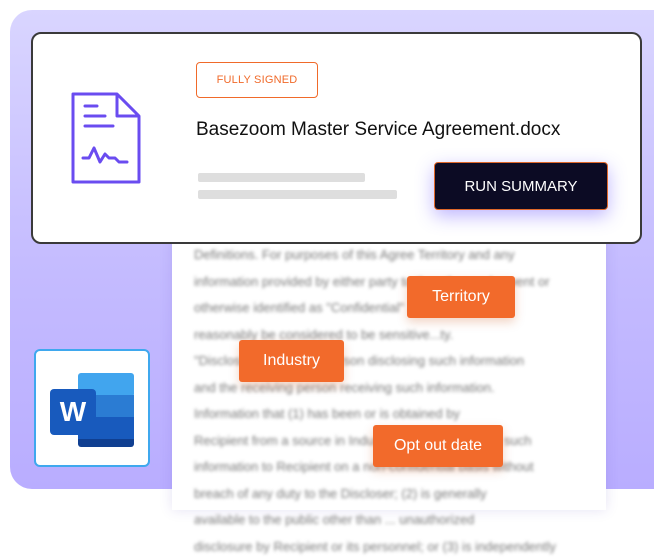 The height and width of the screenshot is (560, 654). What do you see at coordinates (438, 446) in the screenshot?
I see `tag-opt-out-date: Opt out date` at bounding box center [438, 446].